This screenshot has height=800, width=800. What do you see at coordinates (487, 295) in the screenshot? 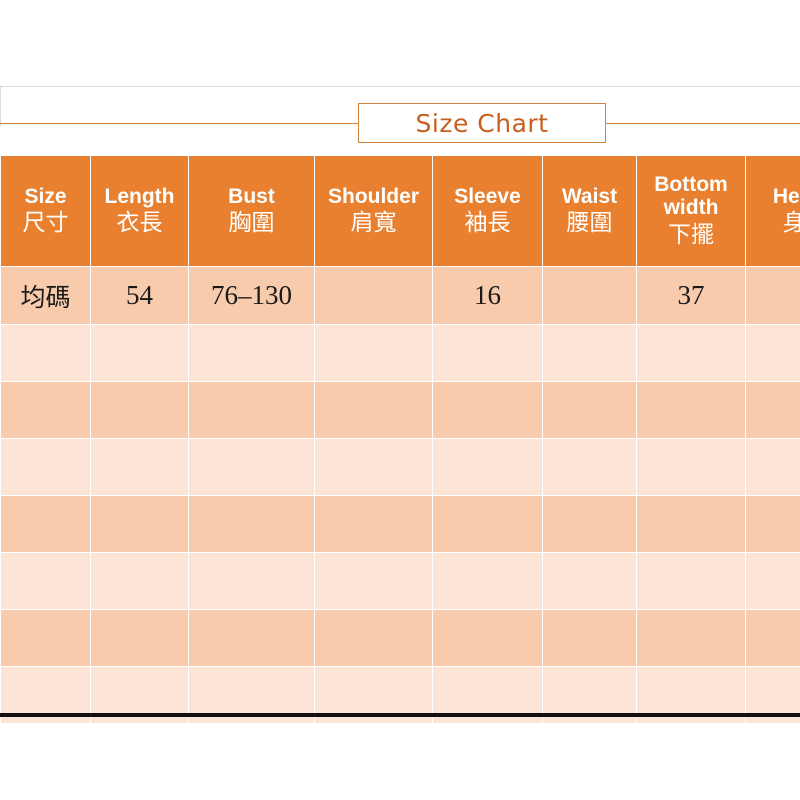
I see `cell-sleeve: 16` at bounding box center [487, 295].